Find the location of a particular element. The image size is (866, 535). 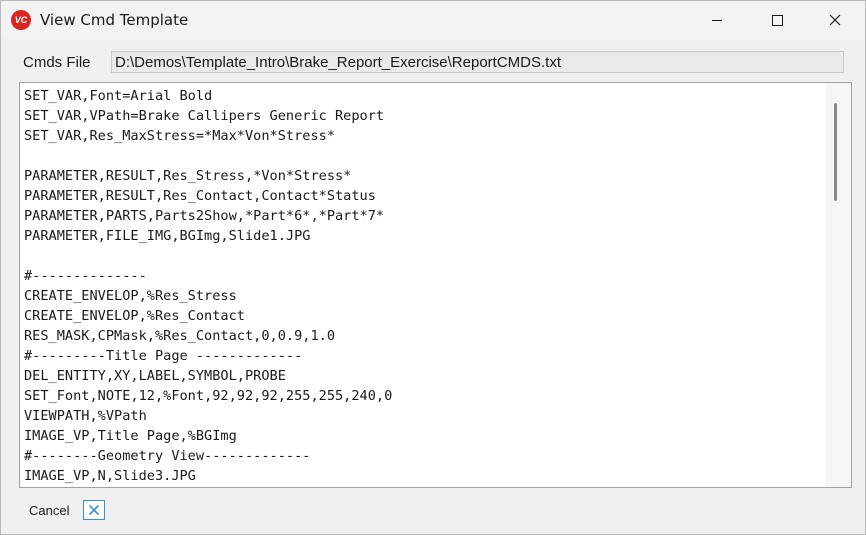

command-line: IMAGE_VP,N,Slide3.JPG is located at coordinates (110, 476).